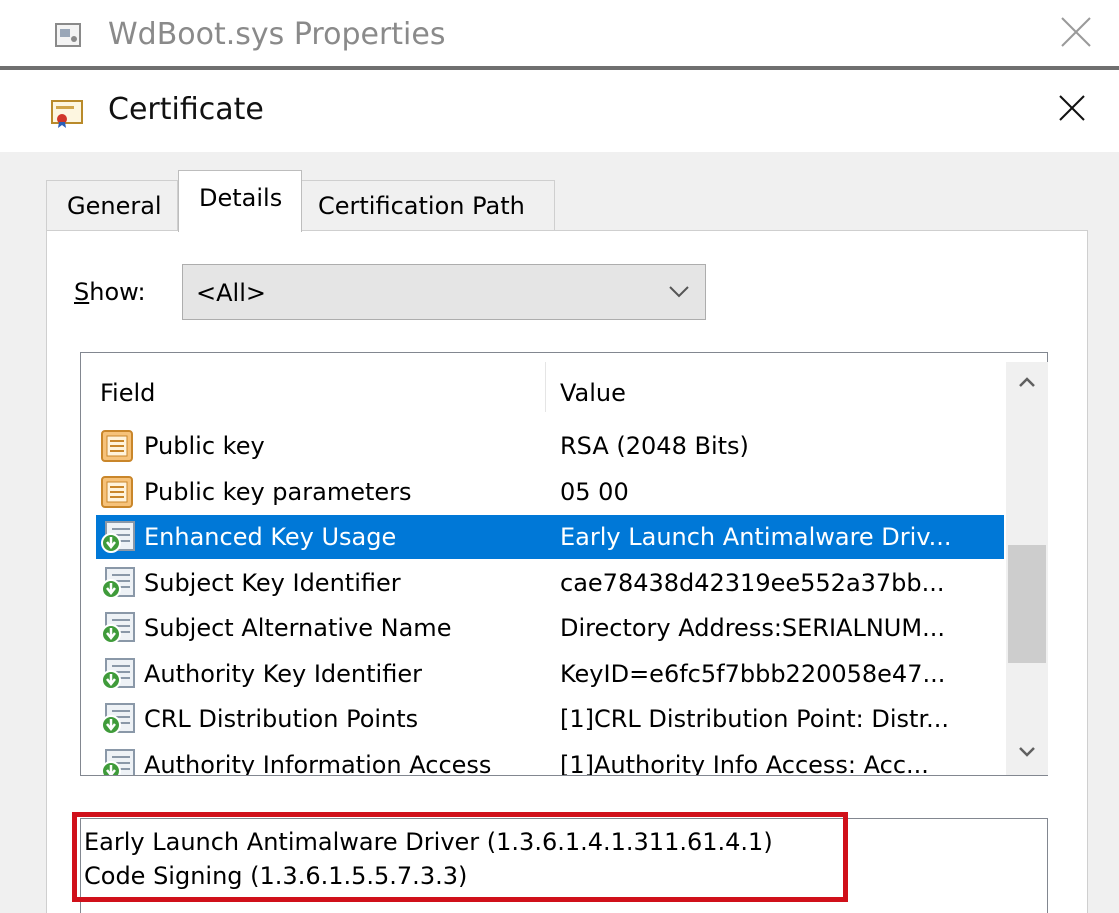  What do you see at coordinates (278, 491) in the screenshot?
I see `row-field: Public key parameters` at bounding box center [278, 491].